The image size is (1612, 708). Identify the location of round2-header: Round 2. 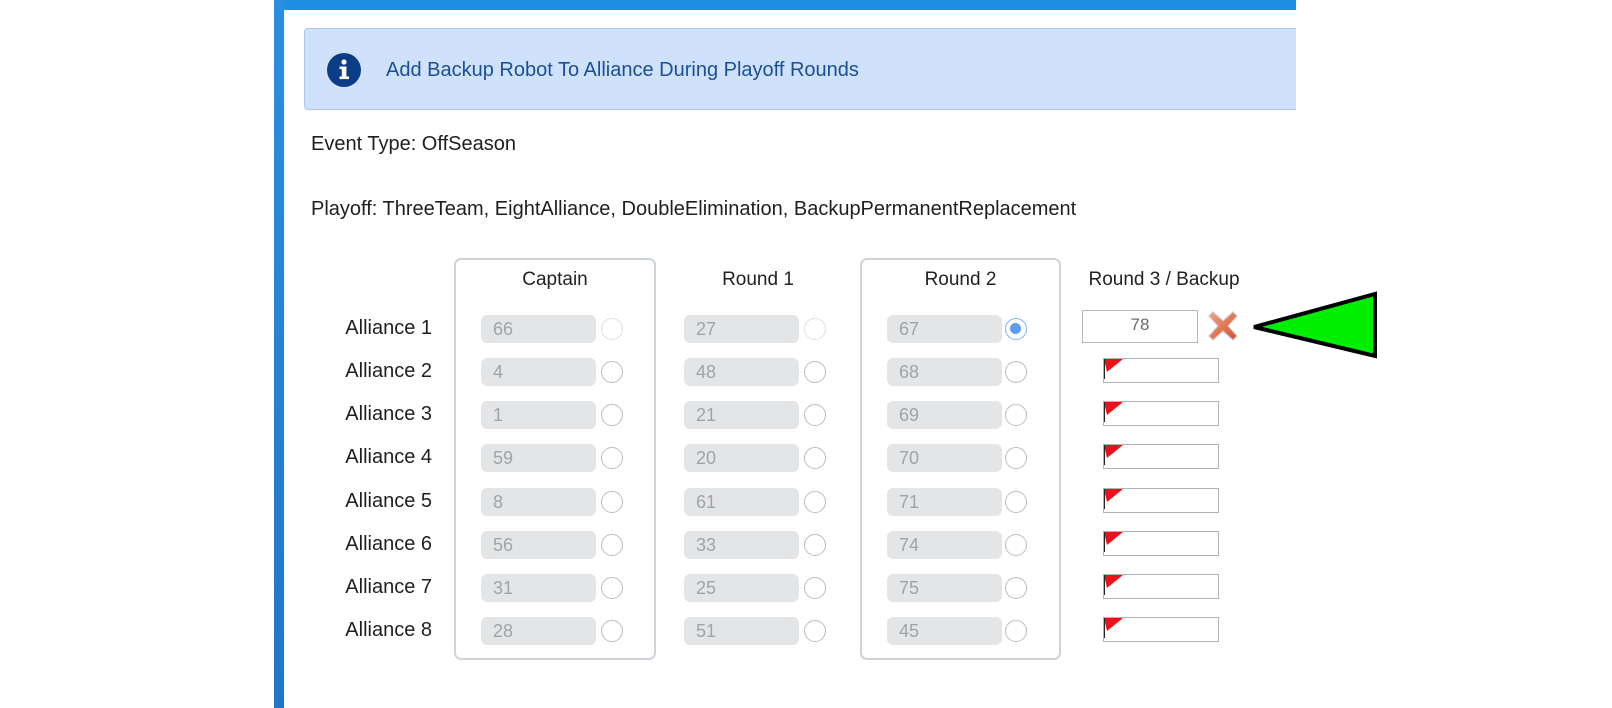
(960, 279).